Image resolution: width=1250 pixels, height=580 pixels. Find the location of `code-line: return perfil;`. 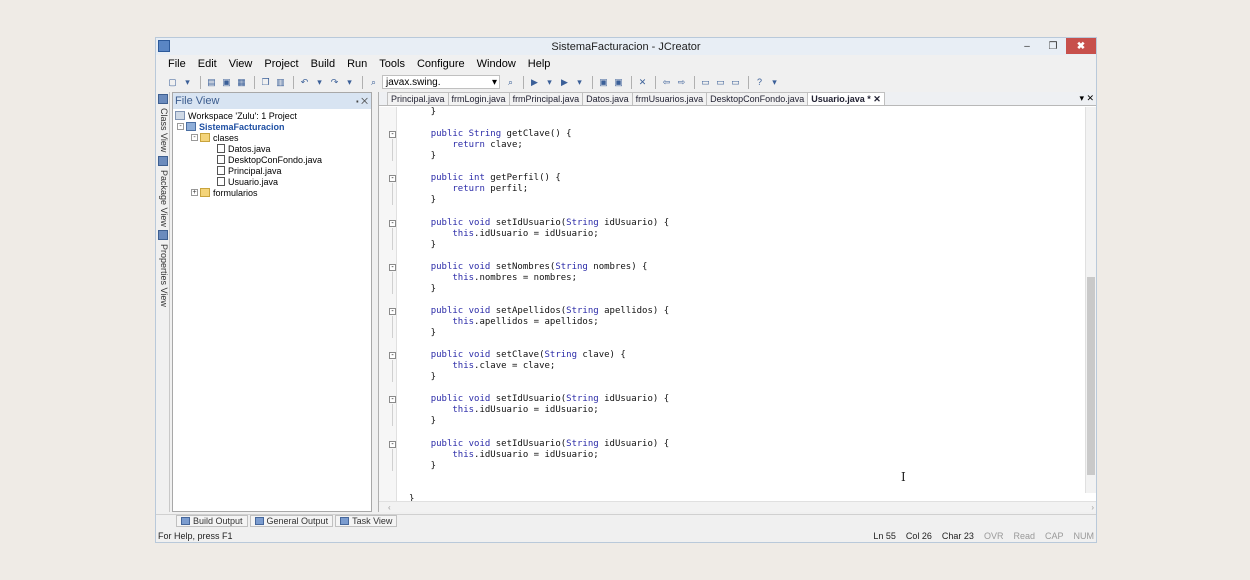

code-line: return perfil; is located at coordinates (490, 189).